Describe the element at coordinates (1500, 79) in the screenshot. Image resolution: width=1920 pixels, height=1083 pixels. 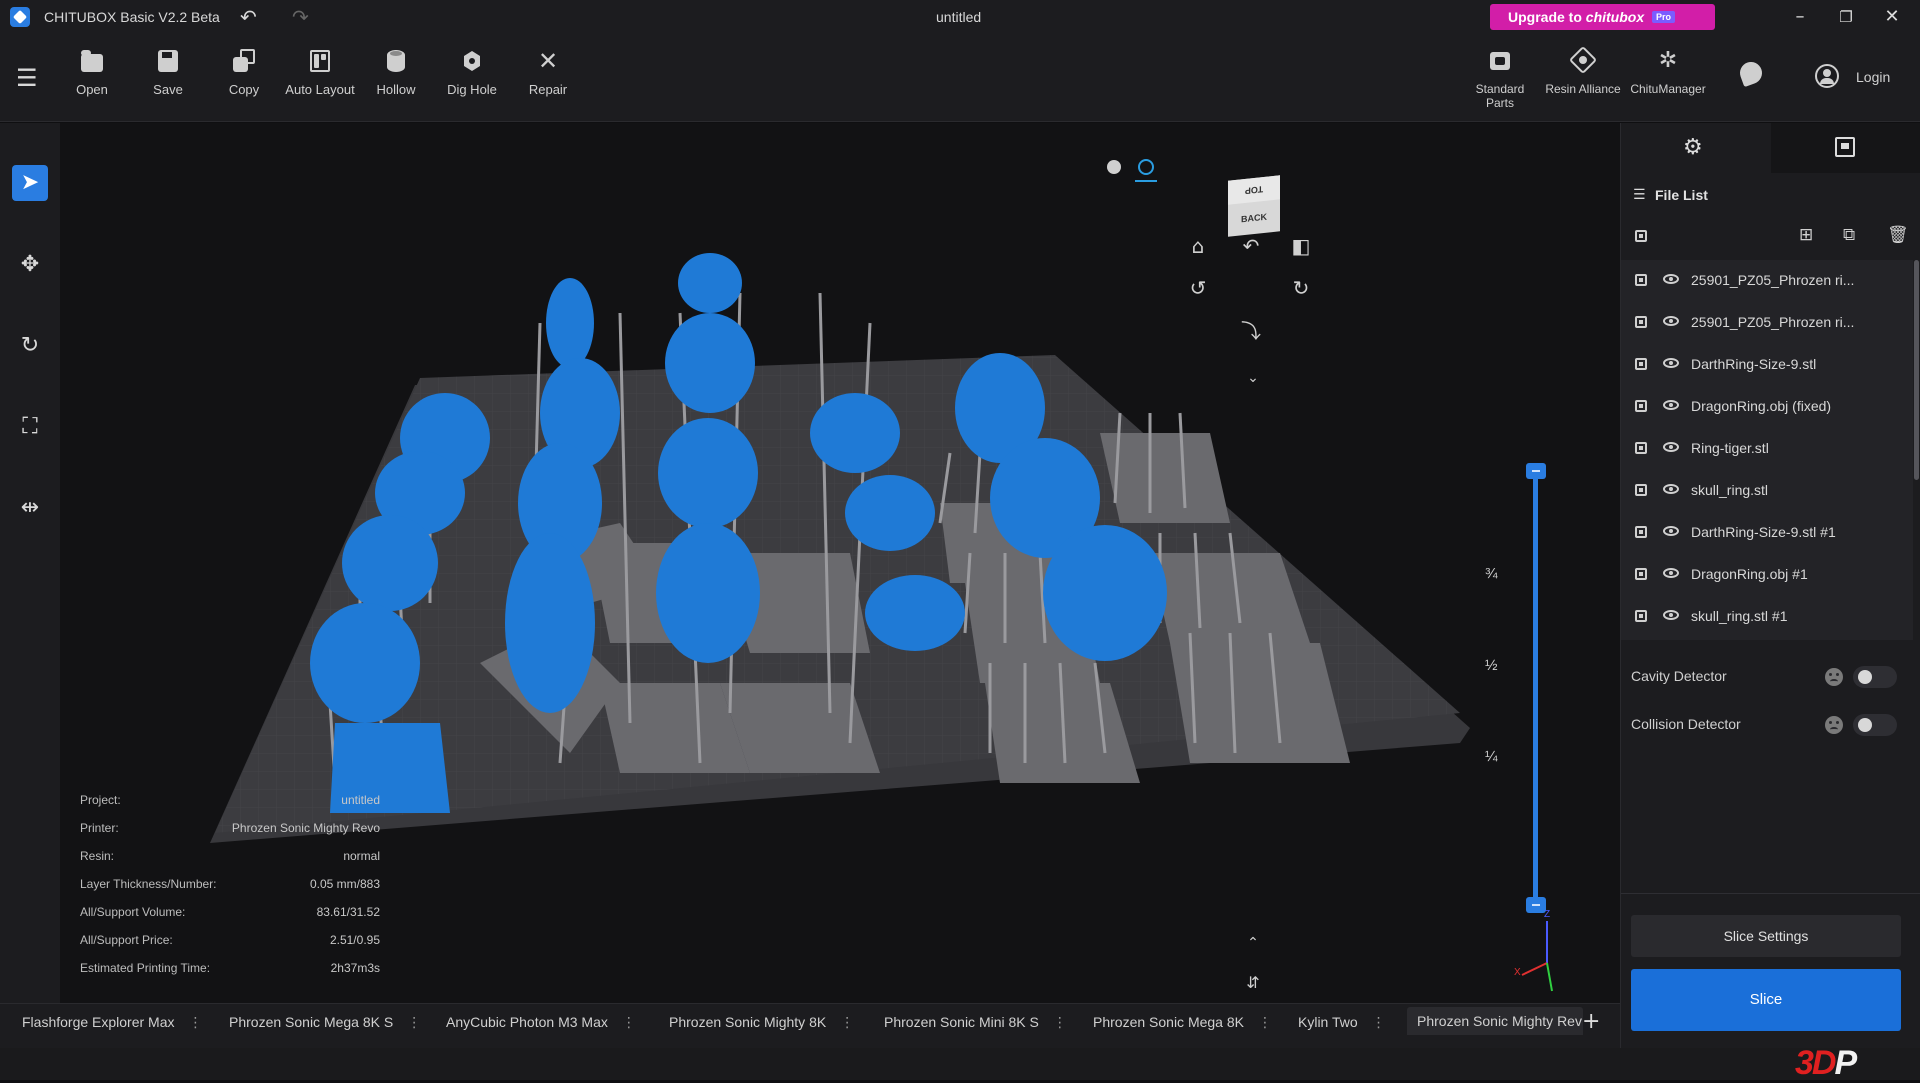
I see `standard-parts-button: Standard Parts` at that location.